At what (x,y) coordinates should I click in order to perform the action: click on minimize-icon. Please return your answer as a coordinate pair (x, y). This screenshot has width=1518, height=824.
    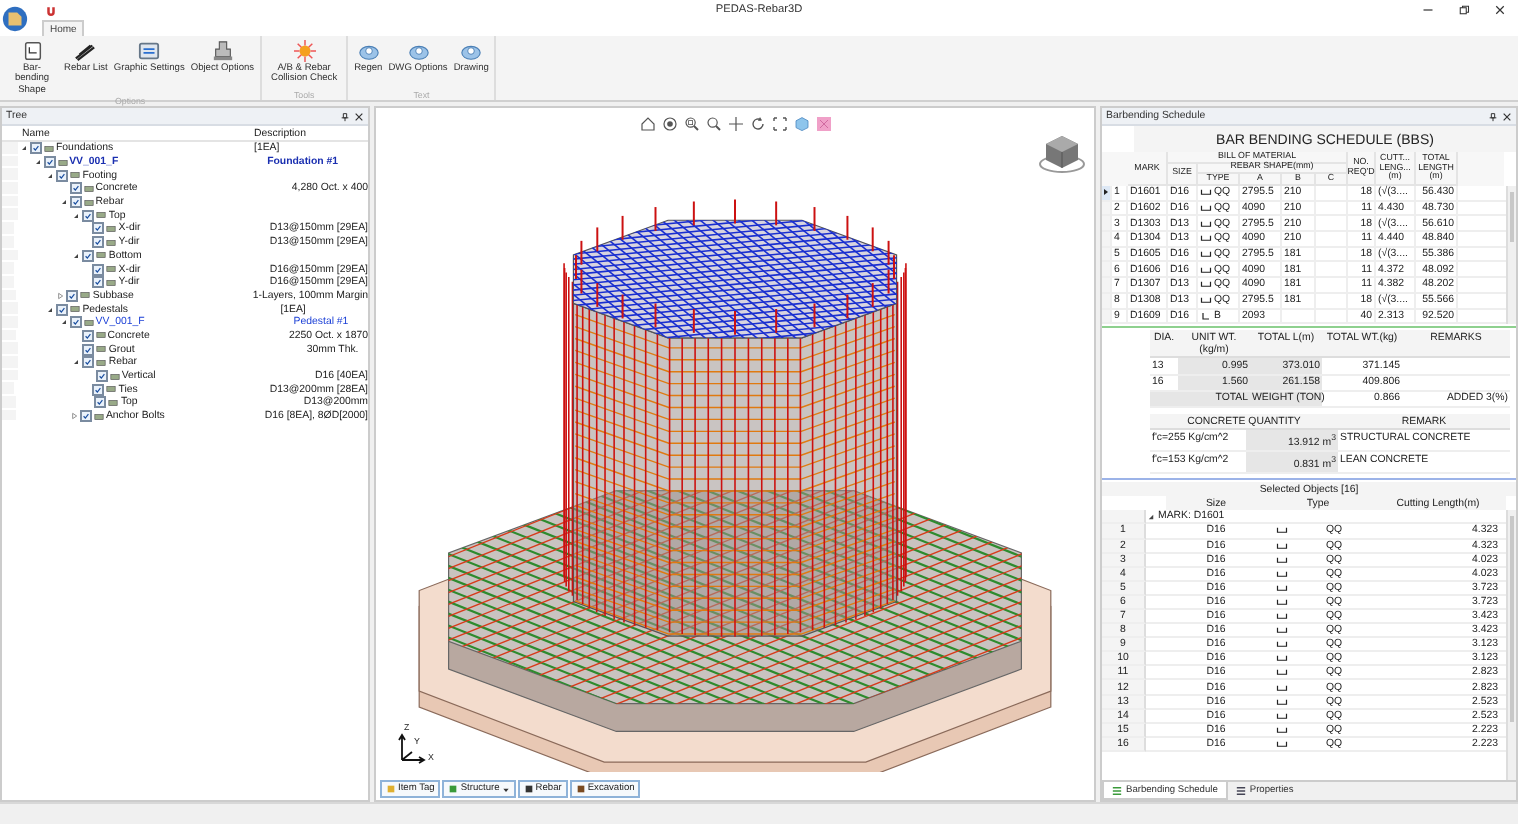
    Looking at the image, I should click on (1428, 10).